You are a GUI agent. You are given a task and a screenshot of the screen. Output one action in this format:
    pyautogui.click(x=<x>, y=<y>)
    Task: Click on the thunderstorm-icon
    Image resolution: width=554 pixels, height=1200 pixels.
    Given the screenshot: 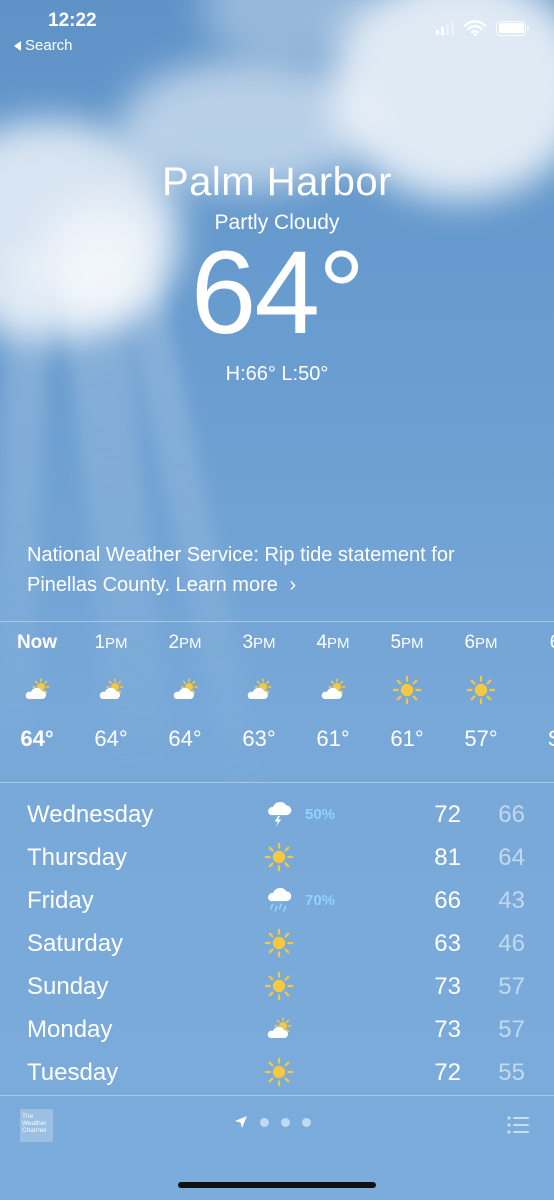 What is the action you would take?
    pyautogui.click(x=279, y=814)
    